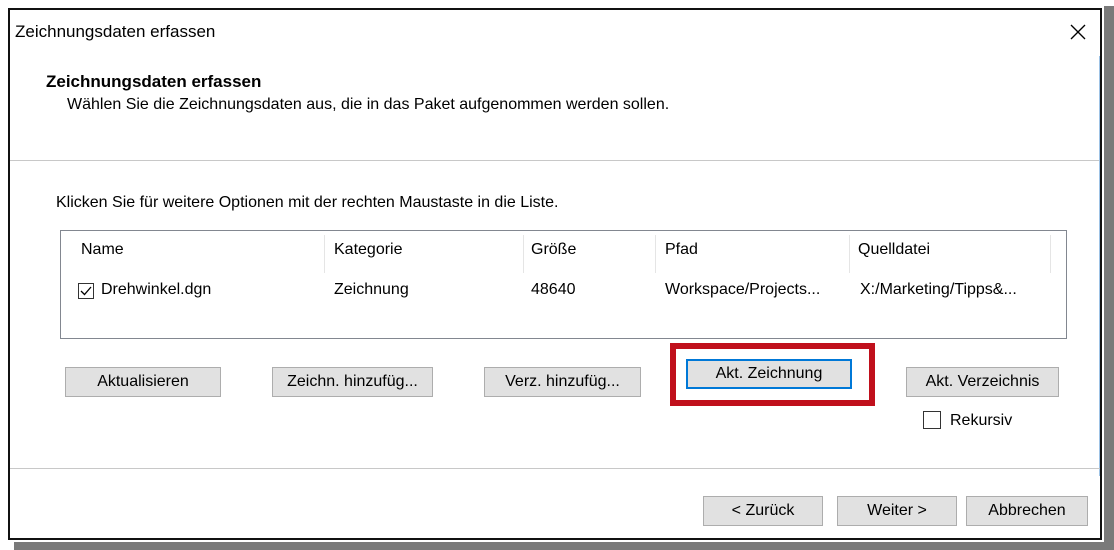  I want to click on back-button: < Zurück, so click(763, 511).